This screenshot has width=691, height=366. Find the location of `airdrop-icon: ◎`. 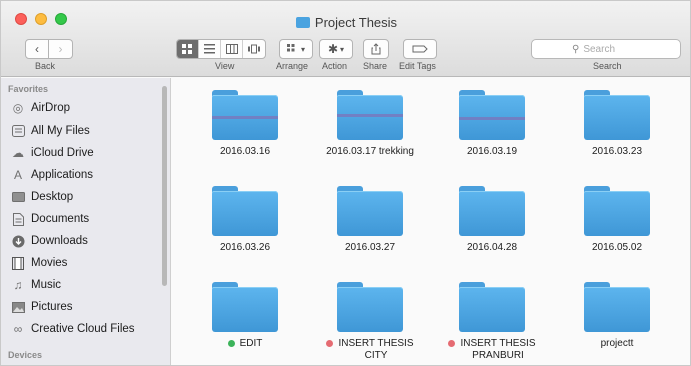

airdrop-icon: ◎ is located at coordinates (18, 108).